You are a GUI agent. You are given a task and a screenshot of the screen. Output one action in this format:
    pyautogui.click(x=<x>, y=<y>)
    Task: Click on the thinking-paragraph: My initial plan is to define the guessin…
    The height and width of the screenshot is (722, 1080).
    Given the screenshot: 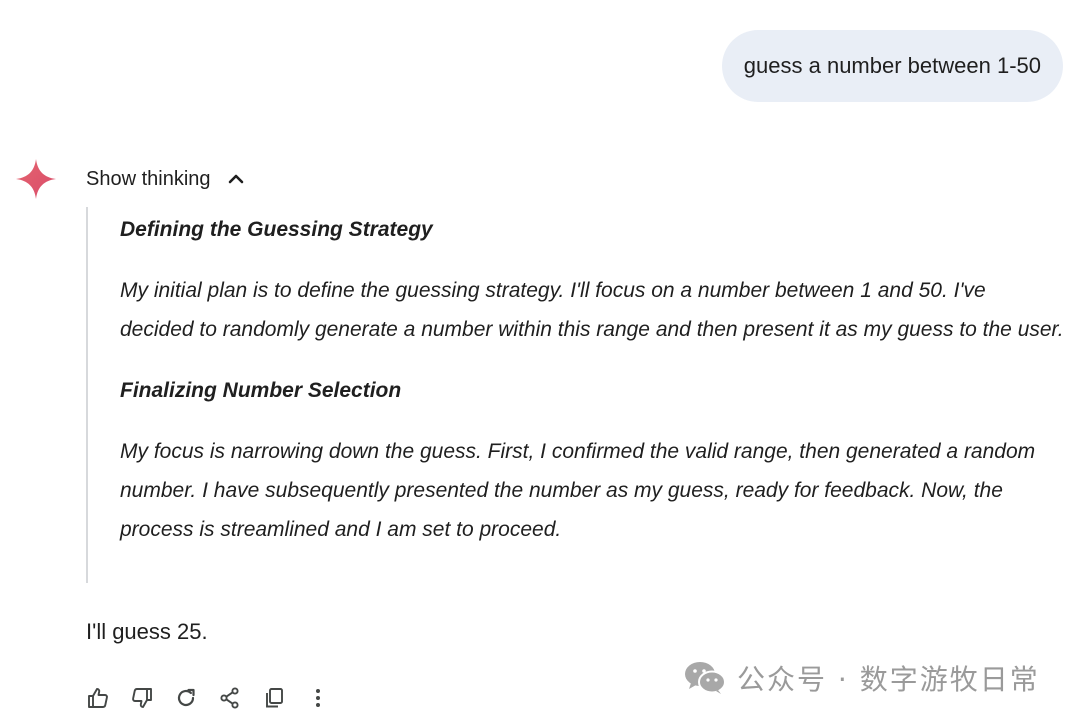 What is the action you would take?
    pyautogui.click(x=592, y=310)
    